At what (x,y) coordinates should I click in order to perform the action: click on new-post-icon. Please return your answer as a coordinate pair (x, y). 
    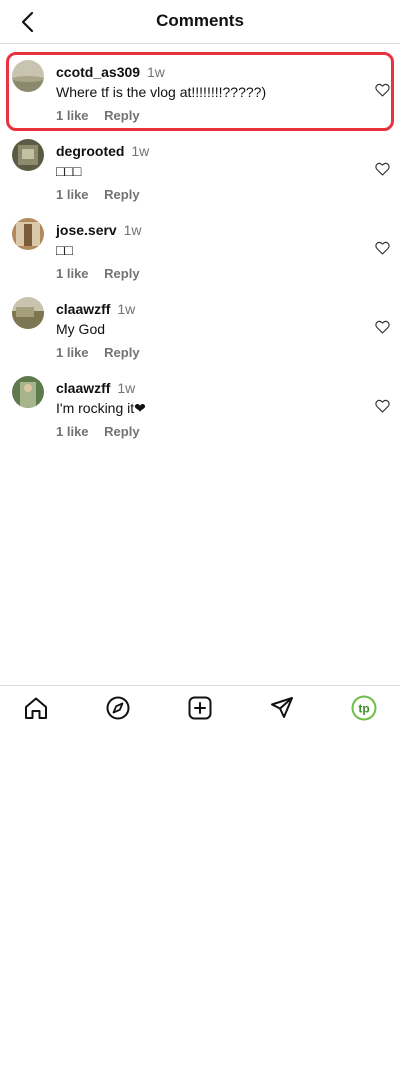
    Looking at the image, I should click on (200, 708).